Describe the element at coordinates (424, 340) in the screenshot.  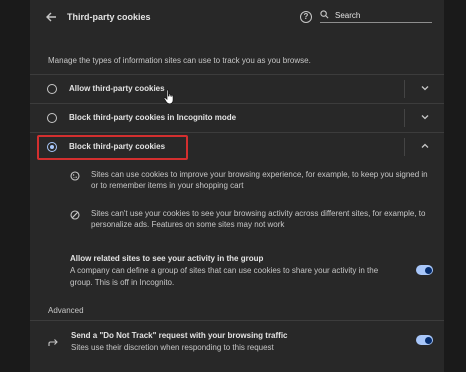
I see `do-not-track-toggle` at that location.